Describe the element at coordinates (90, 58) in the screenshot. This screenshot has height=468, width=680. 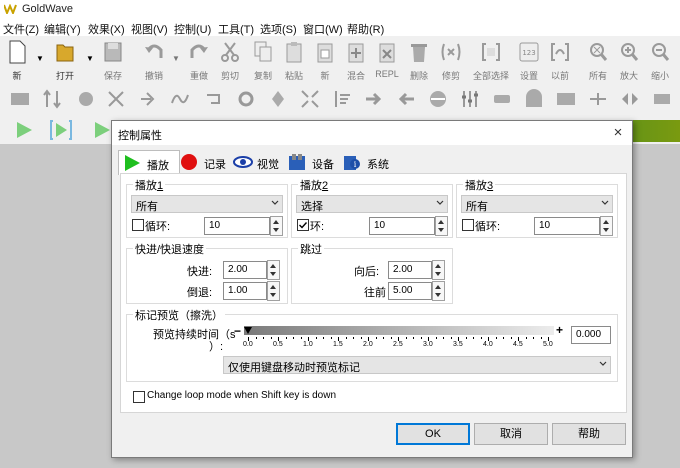
I see `open-dropdown-icon: ▼` at that location.